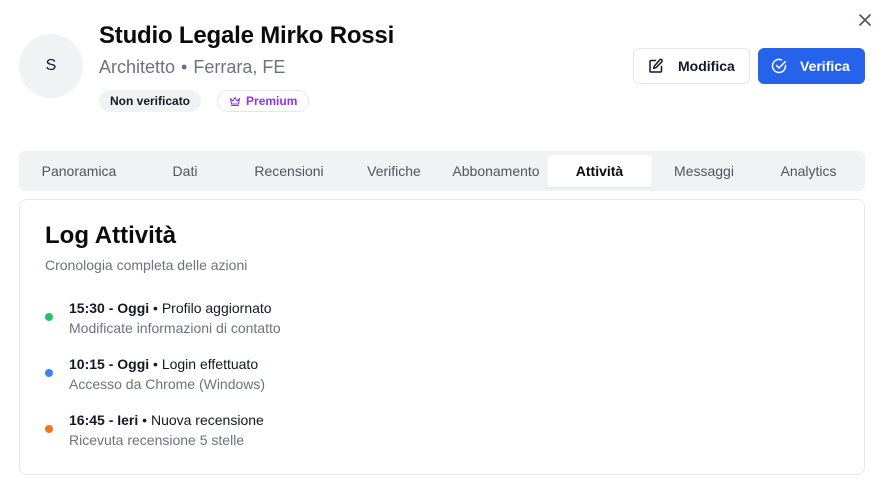 The width and height of the screenshot is (885, 494). I want to click on tab-panoramica: Panoramica, so click(79, 171).